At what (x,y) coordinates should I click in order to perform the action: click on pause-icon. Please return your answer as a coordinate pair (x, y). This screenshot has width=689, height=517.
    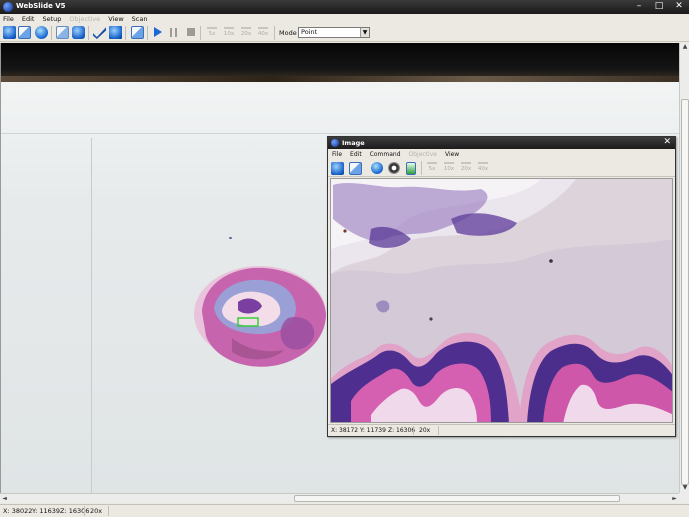
    Looking at the image, I should click on (173, 32).